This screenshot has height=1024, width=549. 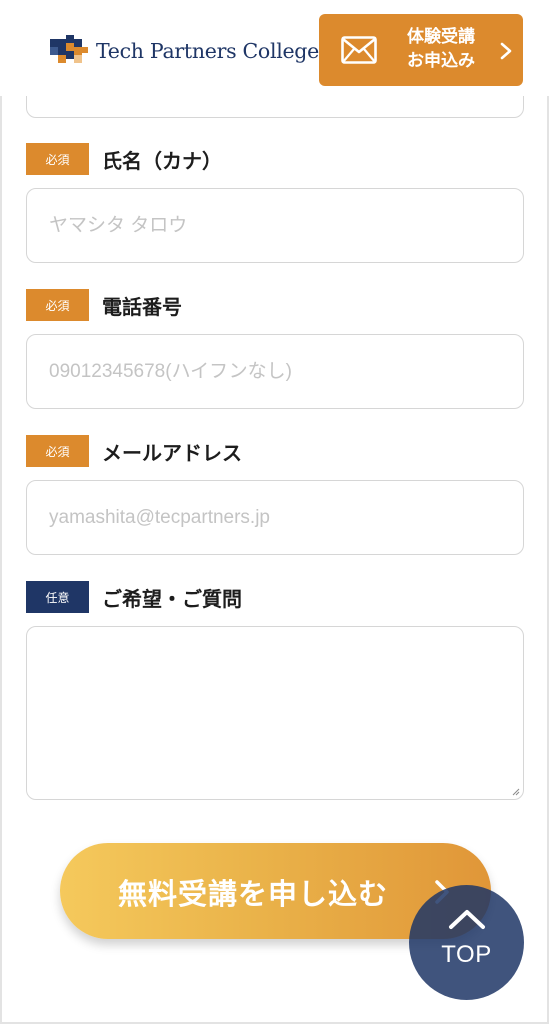 I want to click on phone-label: 電話番号, so click(x=142, y=306).